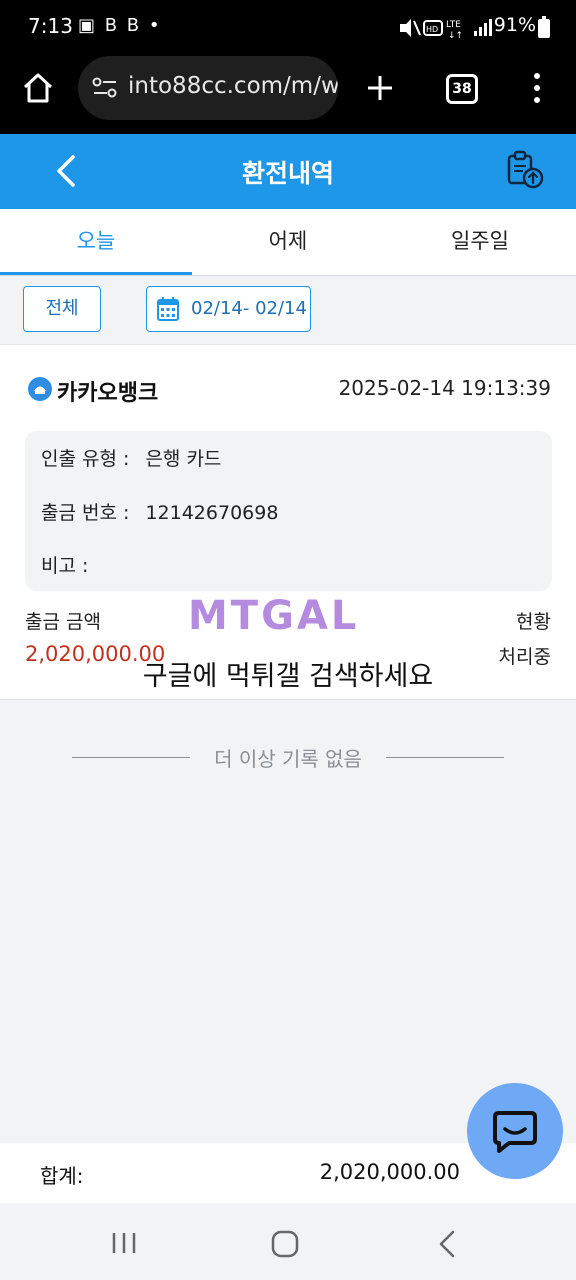 The height and width of the screenshot is (1280, 576). What do you see at coordinates (432, 29) in the screenshot?
I see `svg-text: HD` at bounding box center [432, 29].